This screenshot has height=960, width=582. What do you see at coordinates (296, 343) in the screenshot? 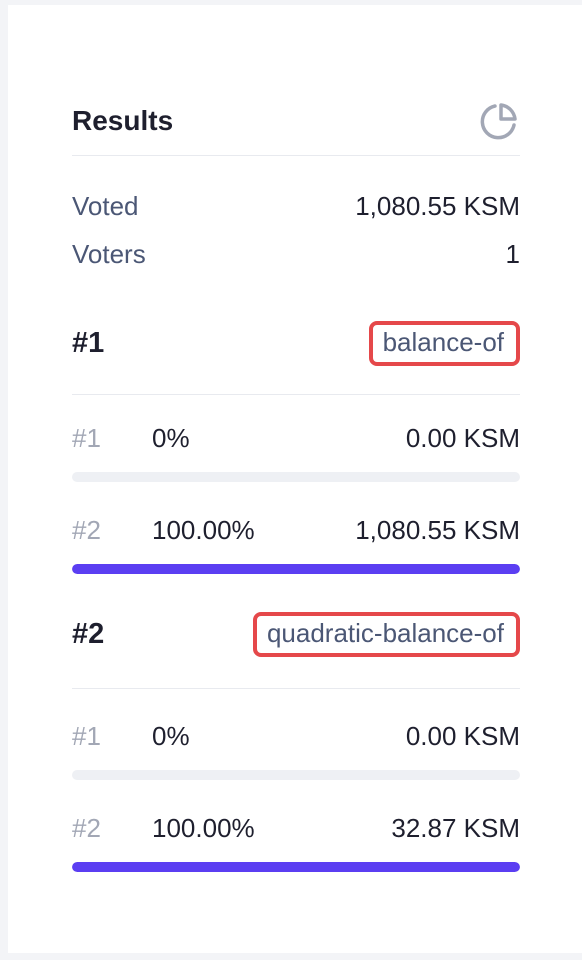
I see `strategy-header: #1 balance-of` at bounding box center [296, 343].